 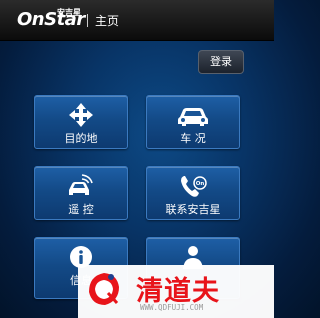 What do you see at coordinates (137, 20) in the screenshot?
I see `app-header: OnStar 安吉星 主页` at bounding box center [137, 20].